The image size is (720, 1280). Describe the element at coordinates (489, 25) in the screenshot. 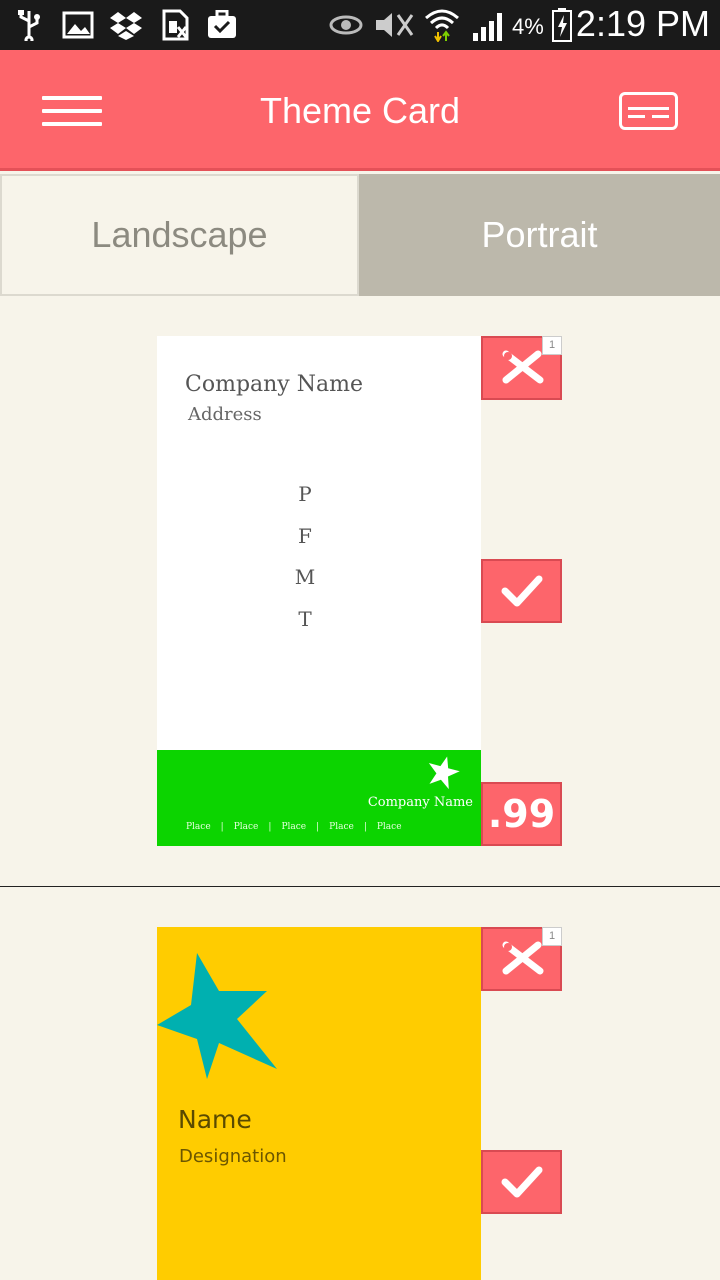

I see `signal-icon` at that location.